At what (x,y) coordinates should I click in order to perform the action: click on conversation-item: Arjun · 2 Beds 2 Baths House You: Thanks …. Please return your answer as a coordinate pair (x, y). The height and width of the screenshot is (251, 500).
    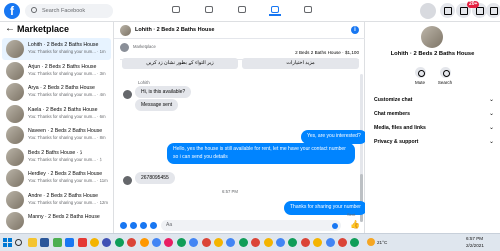
    Looking at the image, I should click on (56, 71).